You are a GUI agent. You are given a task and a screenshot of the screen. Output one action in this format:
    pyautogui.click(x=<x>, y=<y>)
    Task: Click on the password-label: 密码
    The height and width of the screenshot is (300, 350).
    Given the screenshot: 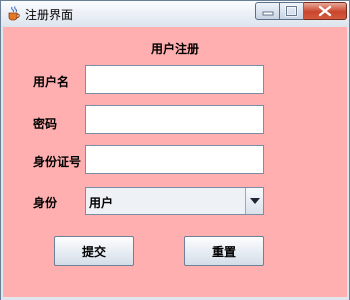 What is the action you would take?
    pyautogui.click(x=45, y=124)
    